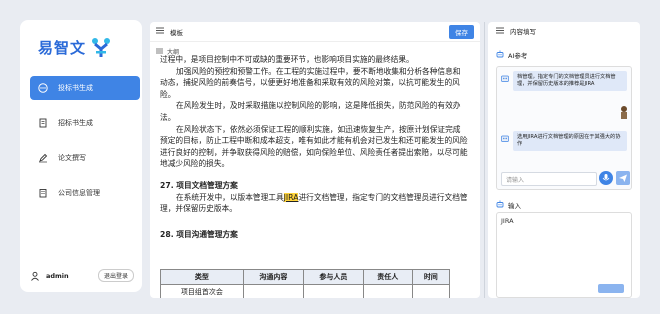  Describe the element at coordinates (82, 275) in the screenshot. I see `user-panel: admin 退出登录` at that location.